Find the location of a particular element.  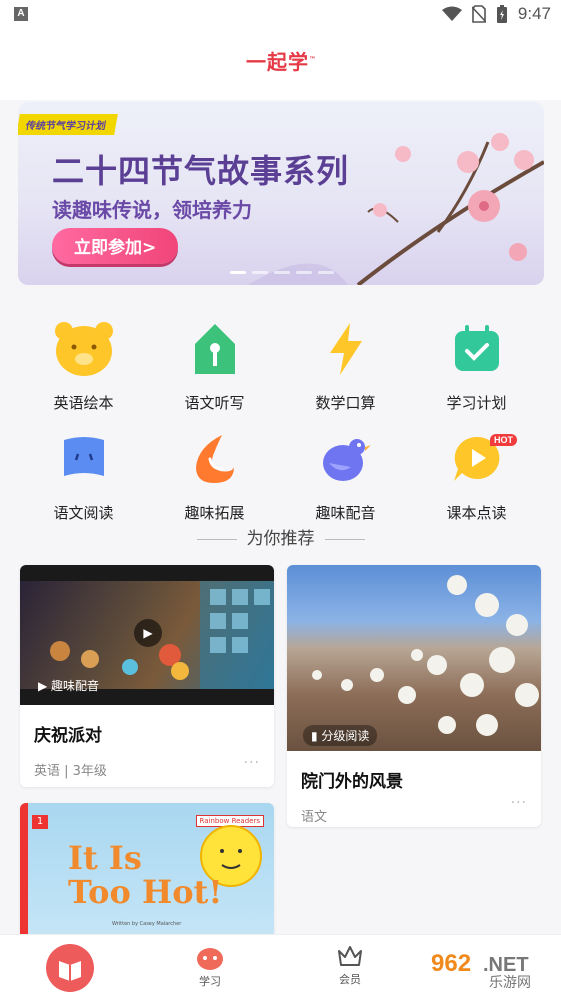

menu-item-english-picture-book: 英语绘本 is located at coordinates (83, 366).